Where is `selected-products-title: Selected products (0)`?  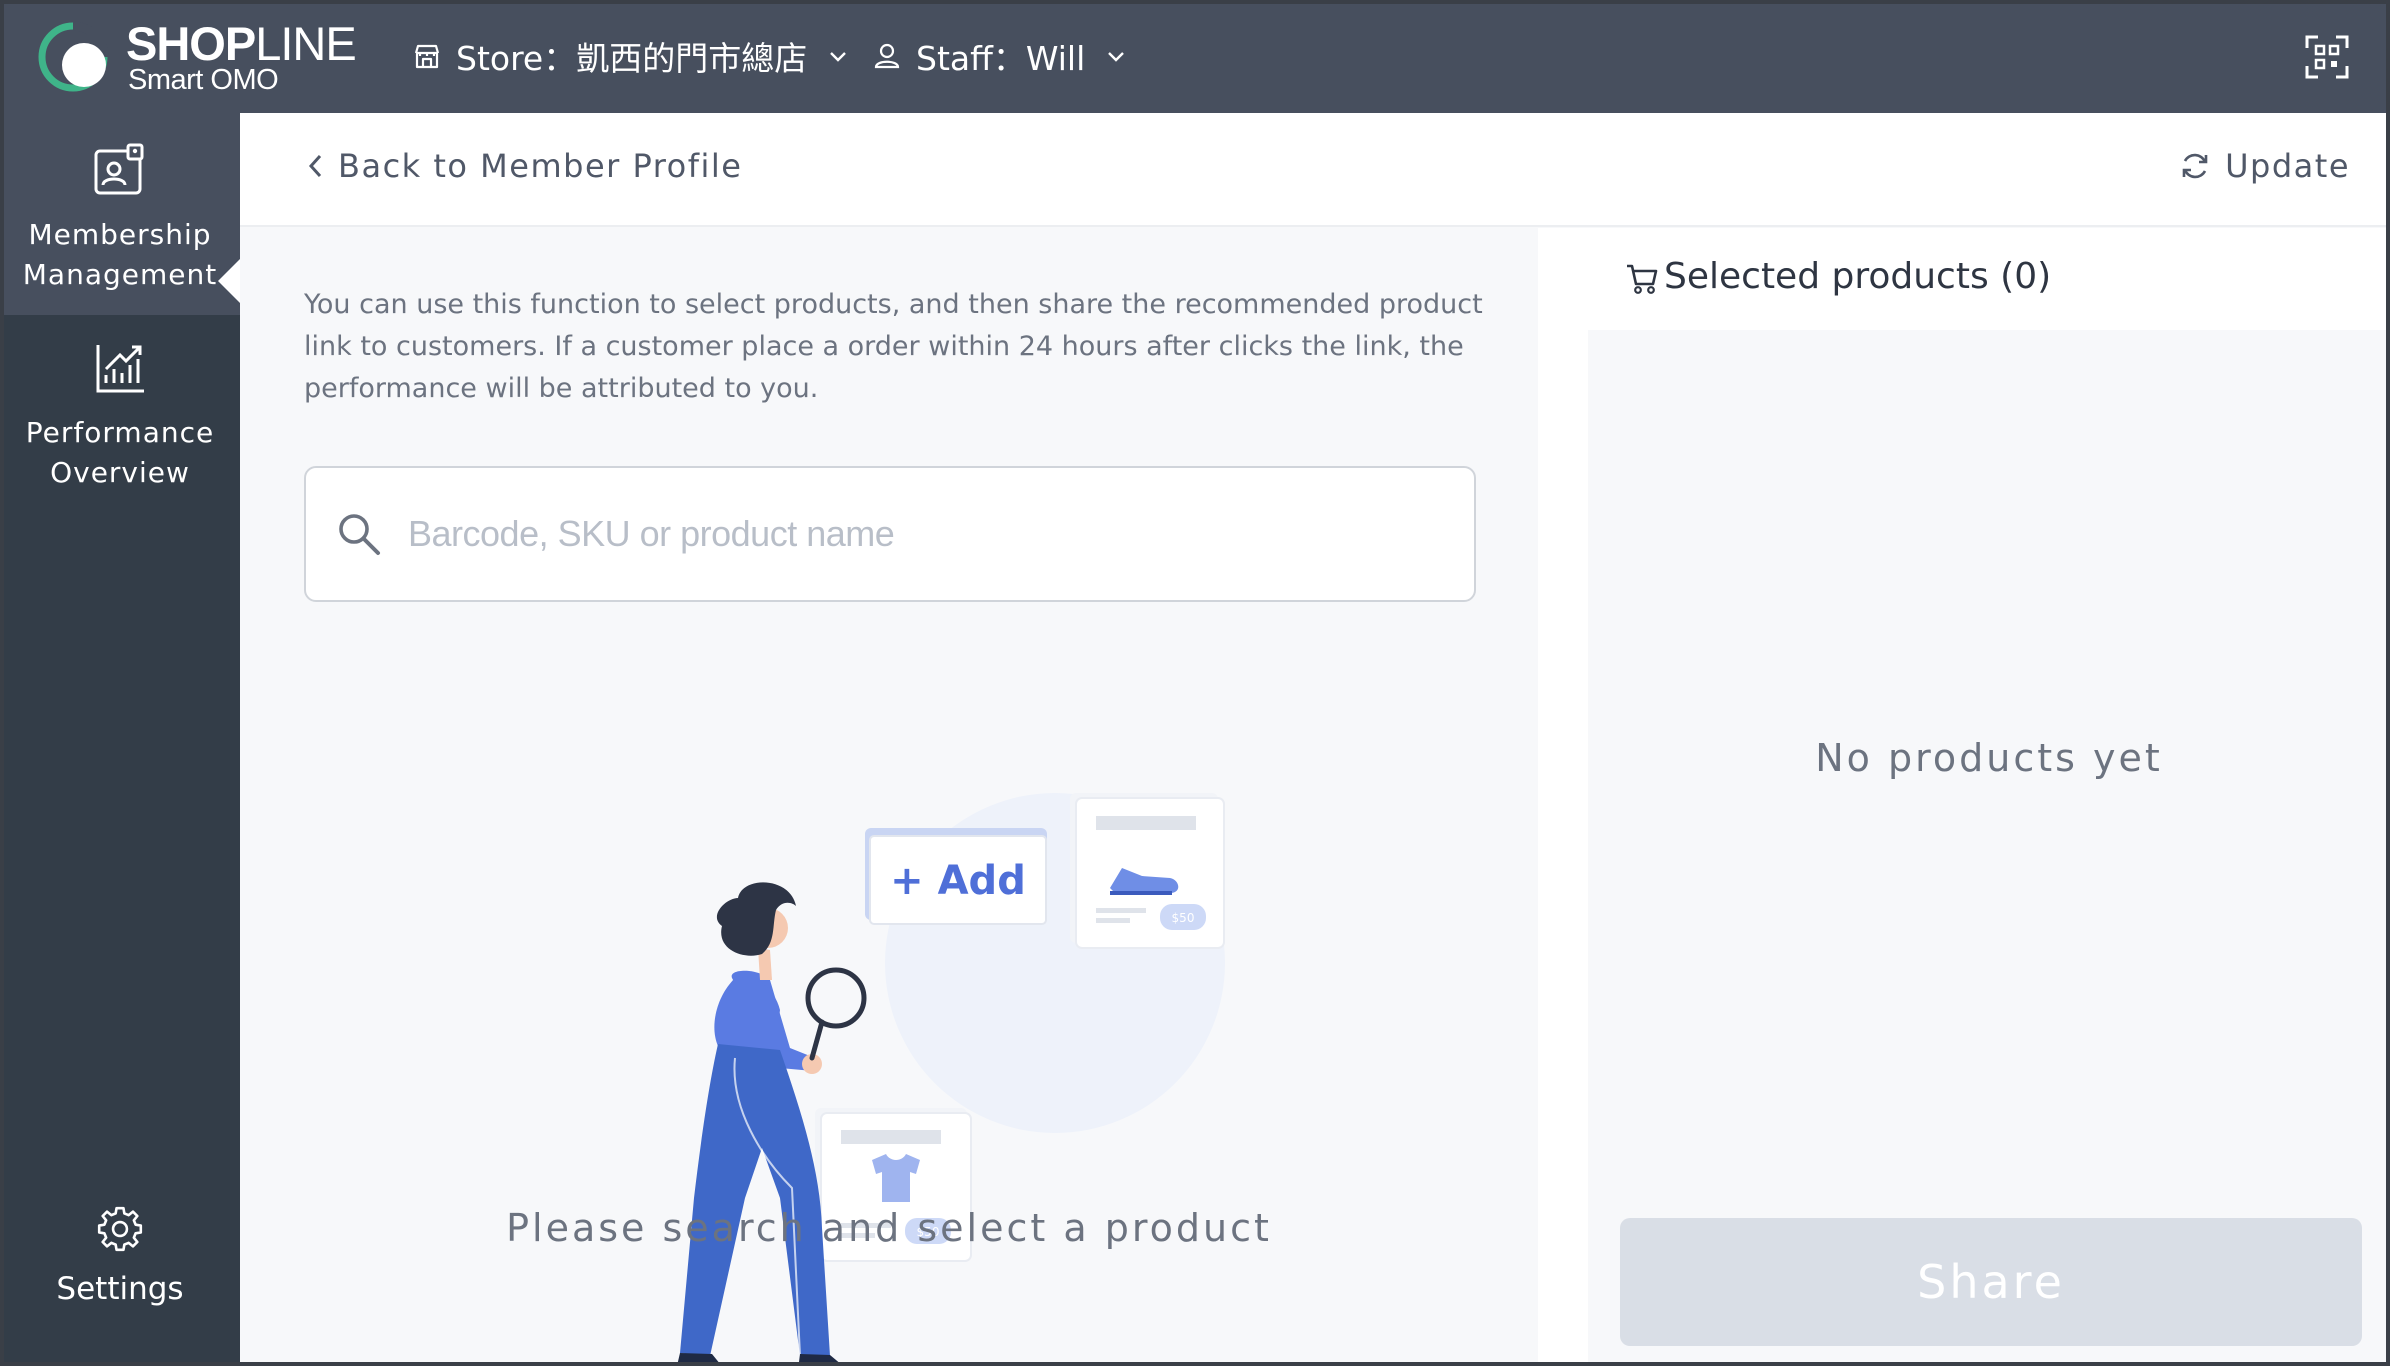
selected-products-title: Selected products (0) is located at coordinates (1837, 276).